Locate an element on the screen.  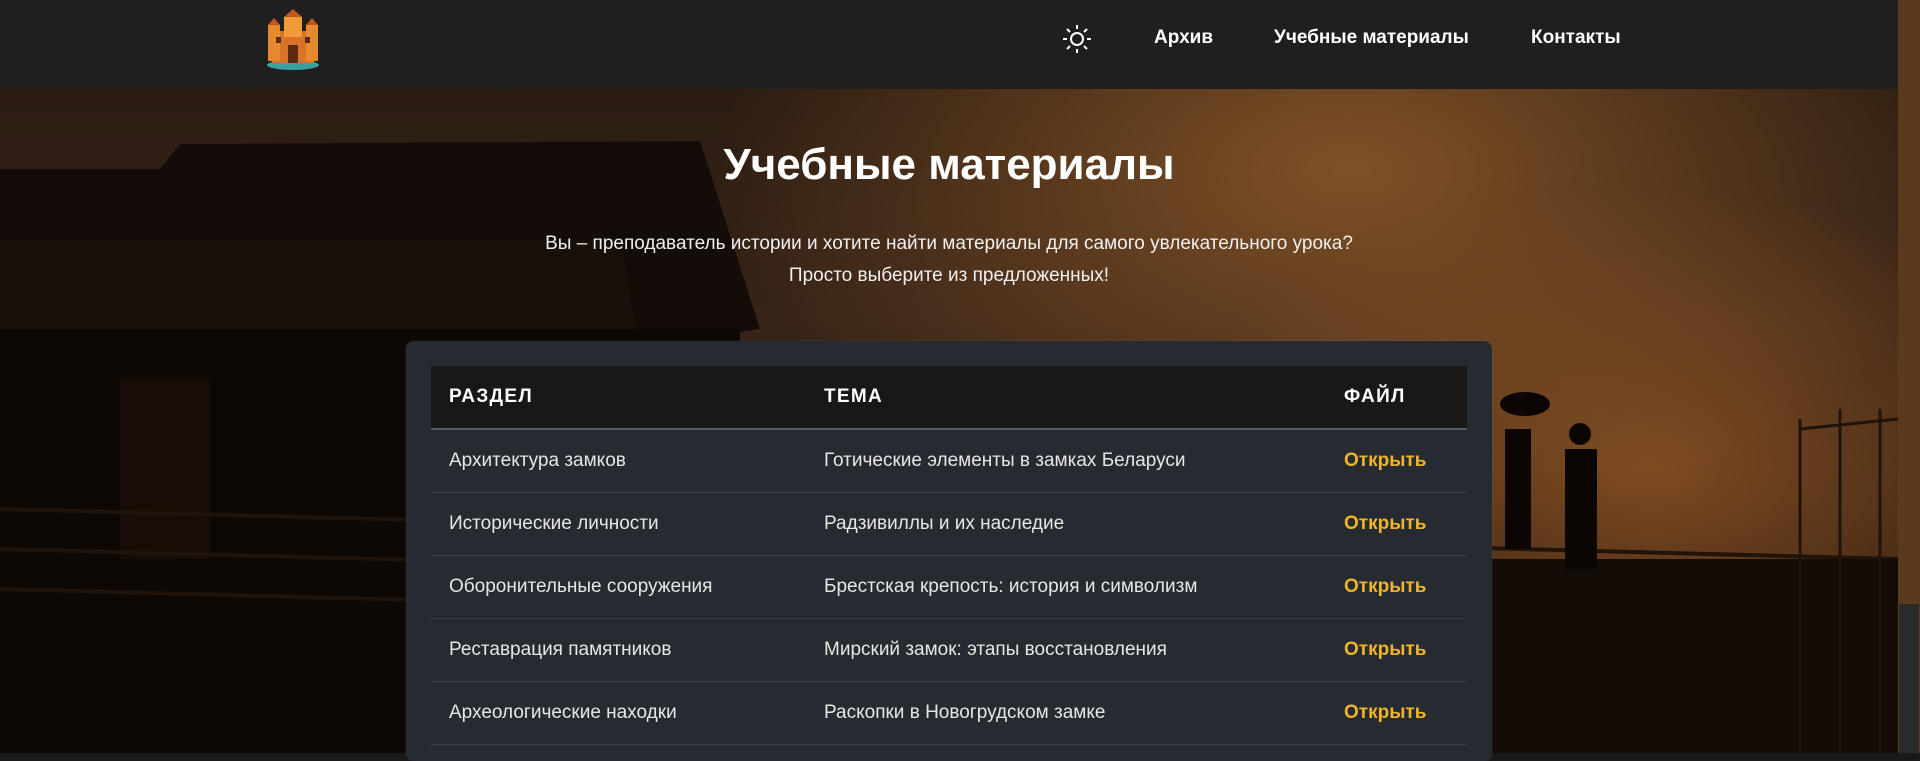
cell-topic: Радзивиллы и их наследие is located at coordinates (1066, 524).